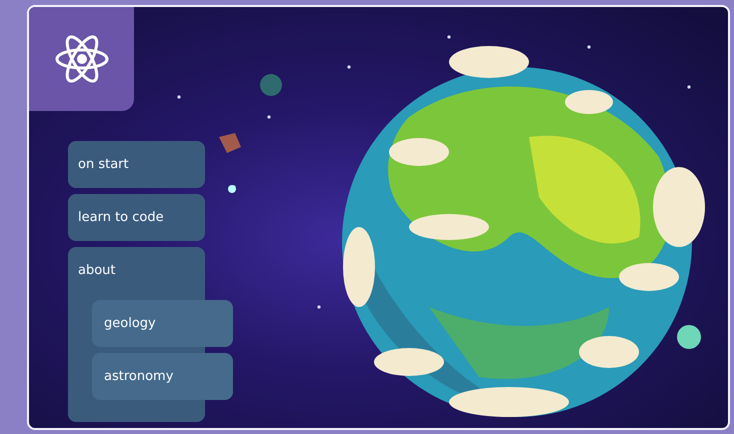 The image size is (734, 434). I want to click on code-block: geology, so click(162, 323).